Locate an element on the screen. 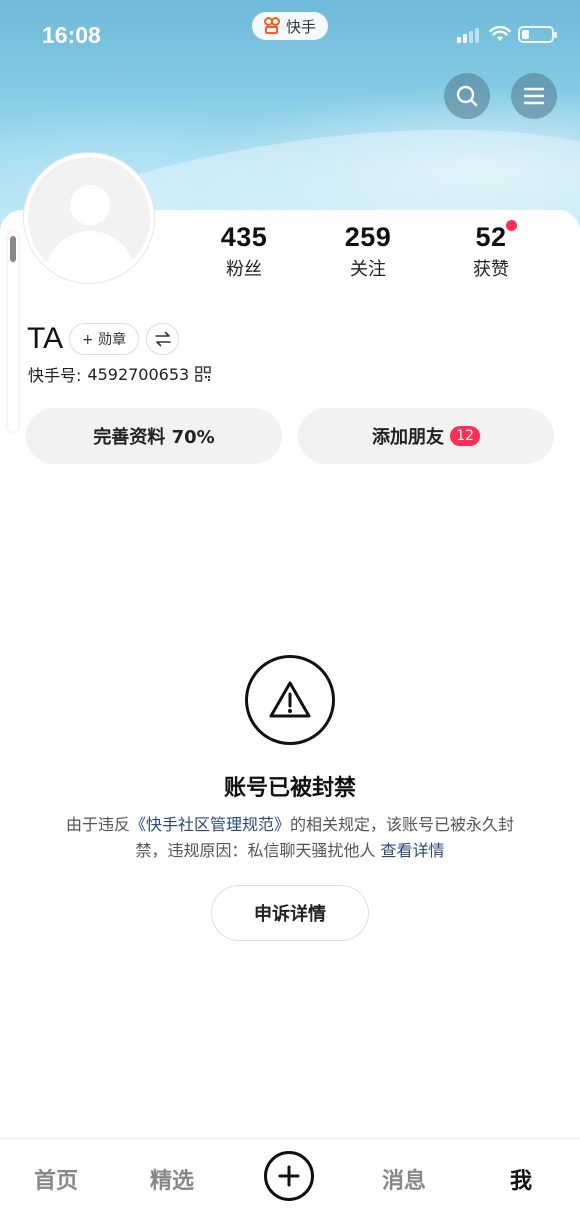  create-post-button is located at coordinates (289, 1176).